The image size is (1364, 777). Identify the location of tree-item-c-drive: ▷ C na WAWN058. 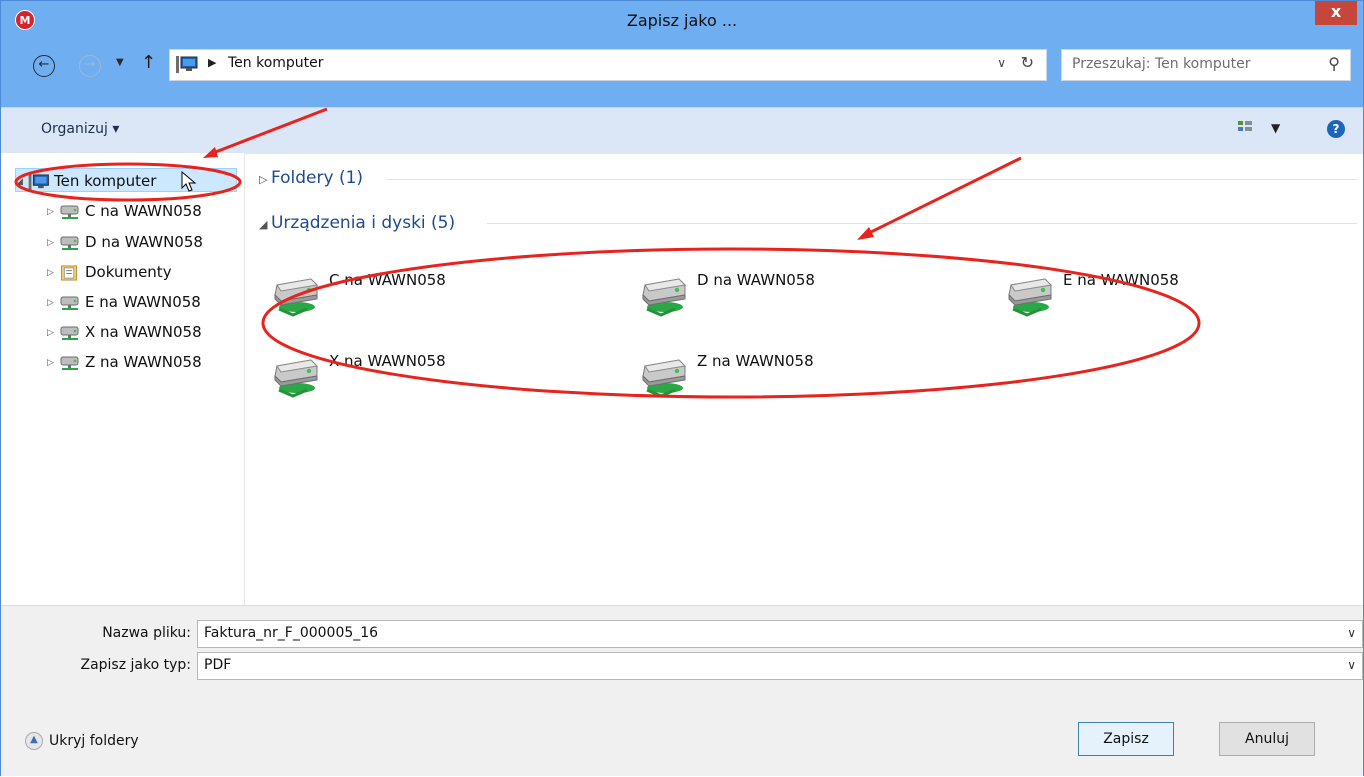
(124, 211).